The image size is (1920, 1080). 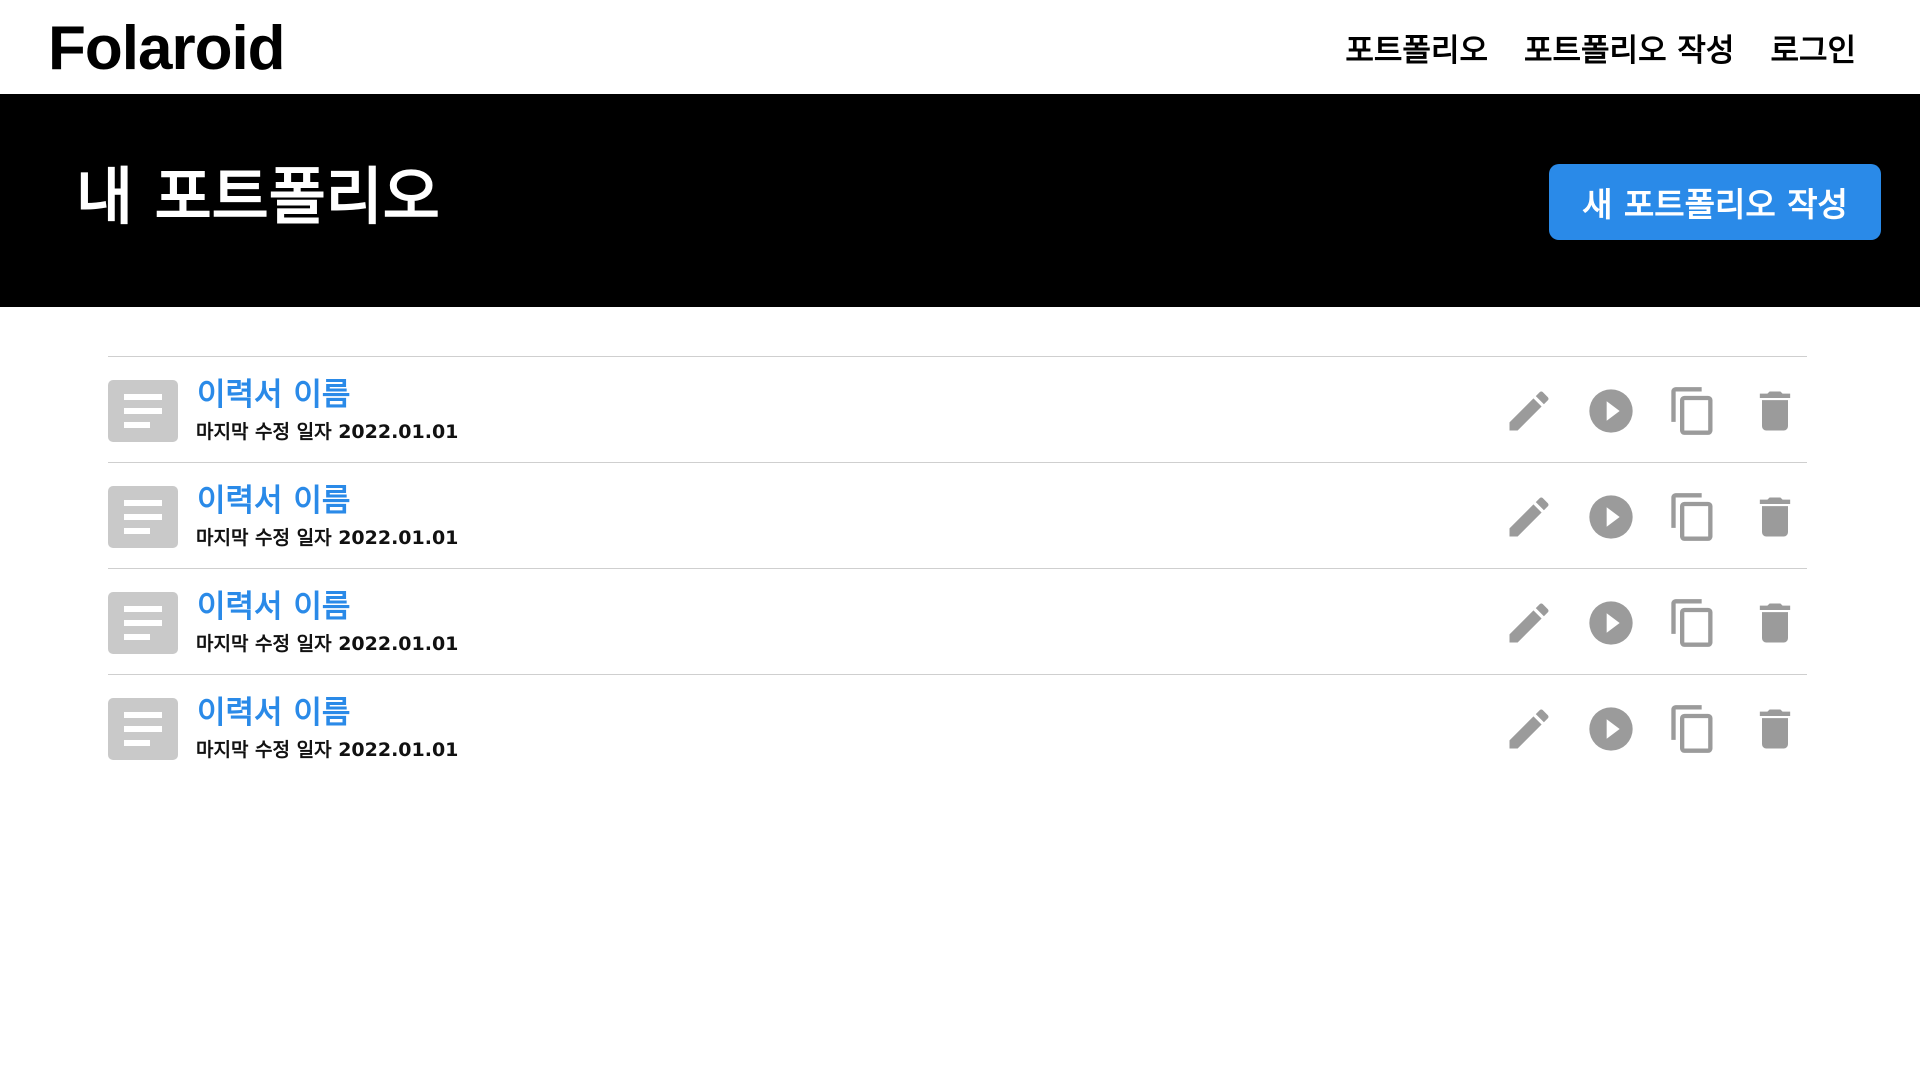 What do you see at coordinates (258, 196) in the screenshot?
I see `page-title: 내 포트폴리오` at bounding box center [258, 196].